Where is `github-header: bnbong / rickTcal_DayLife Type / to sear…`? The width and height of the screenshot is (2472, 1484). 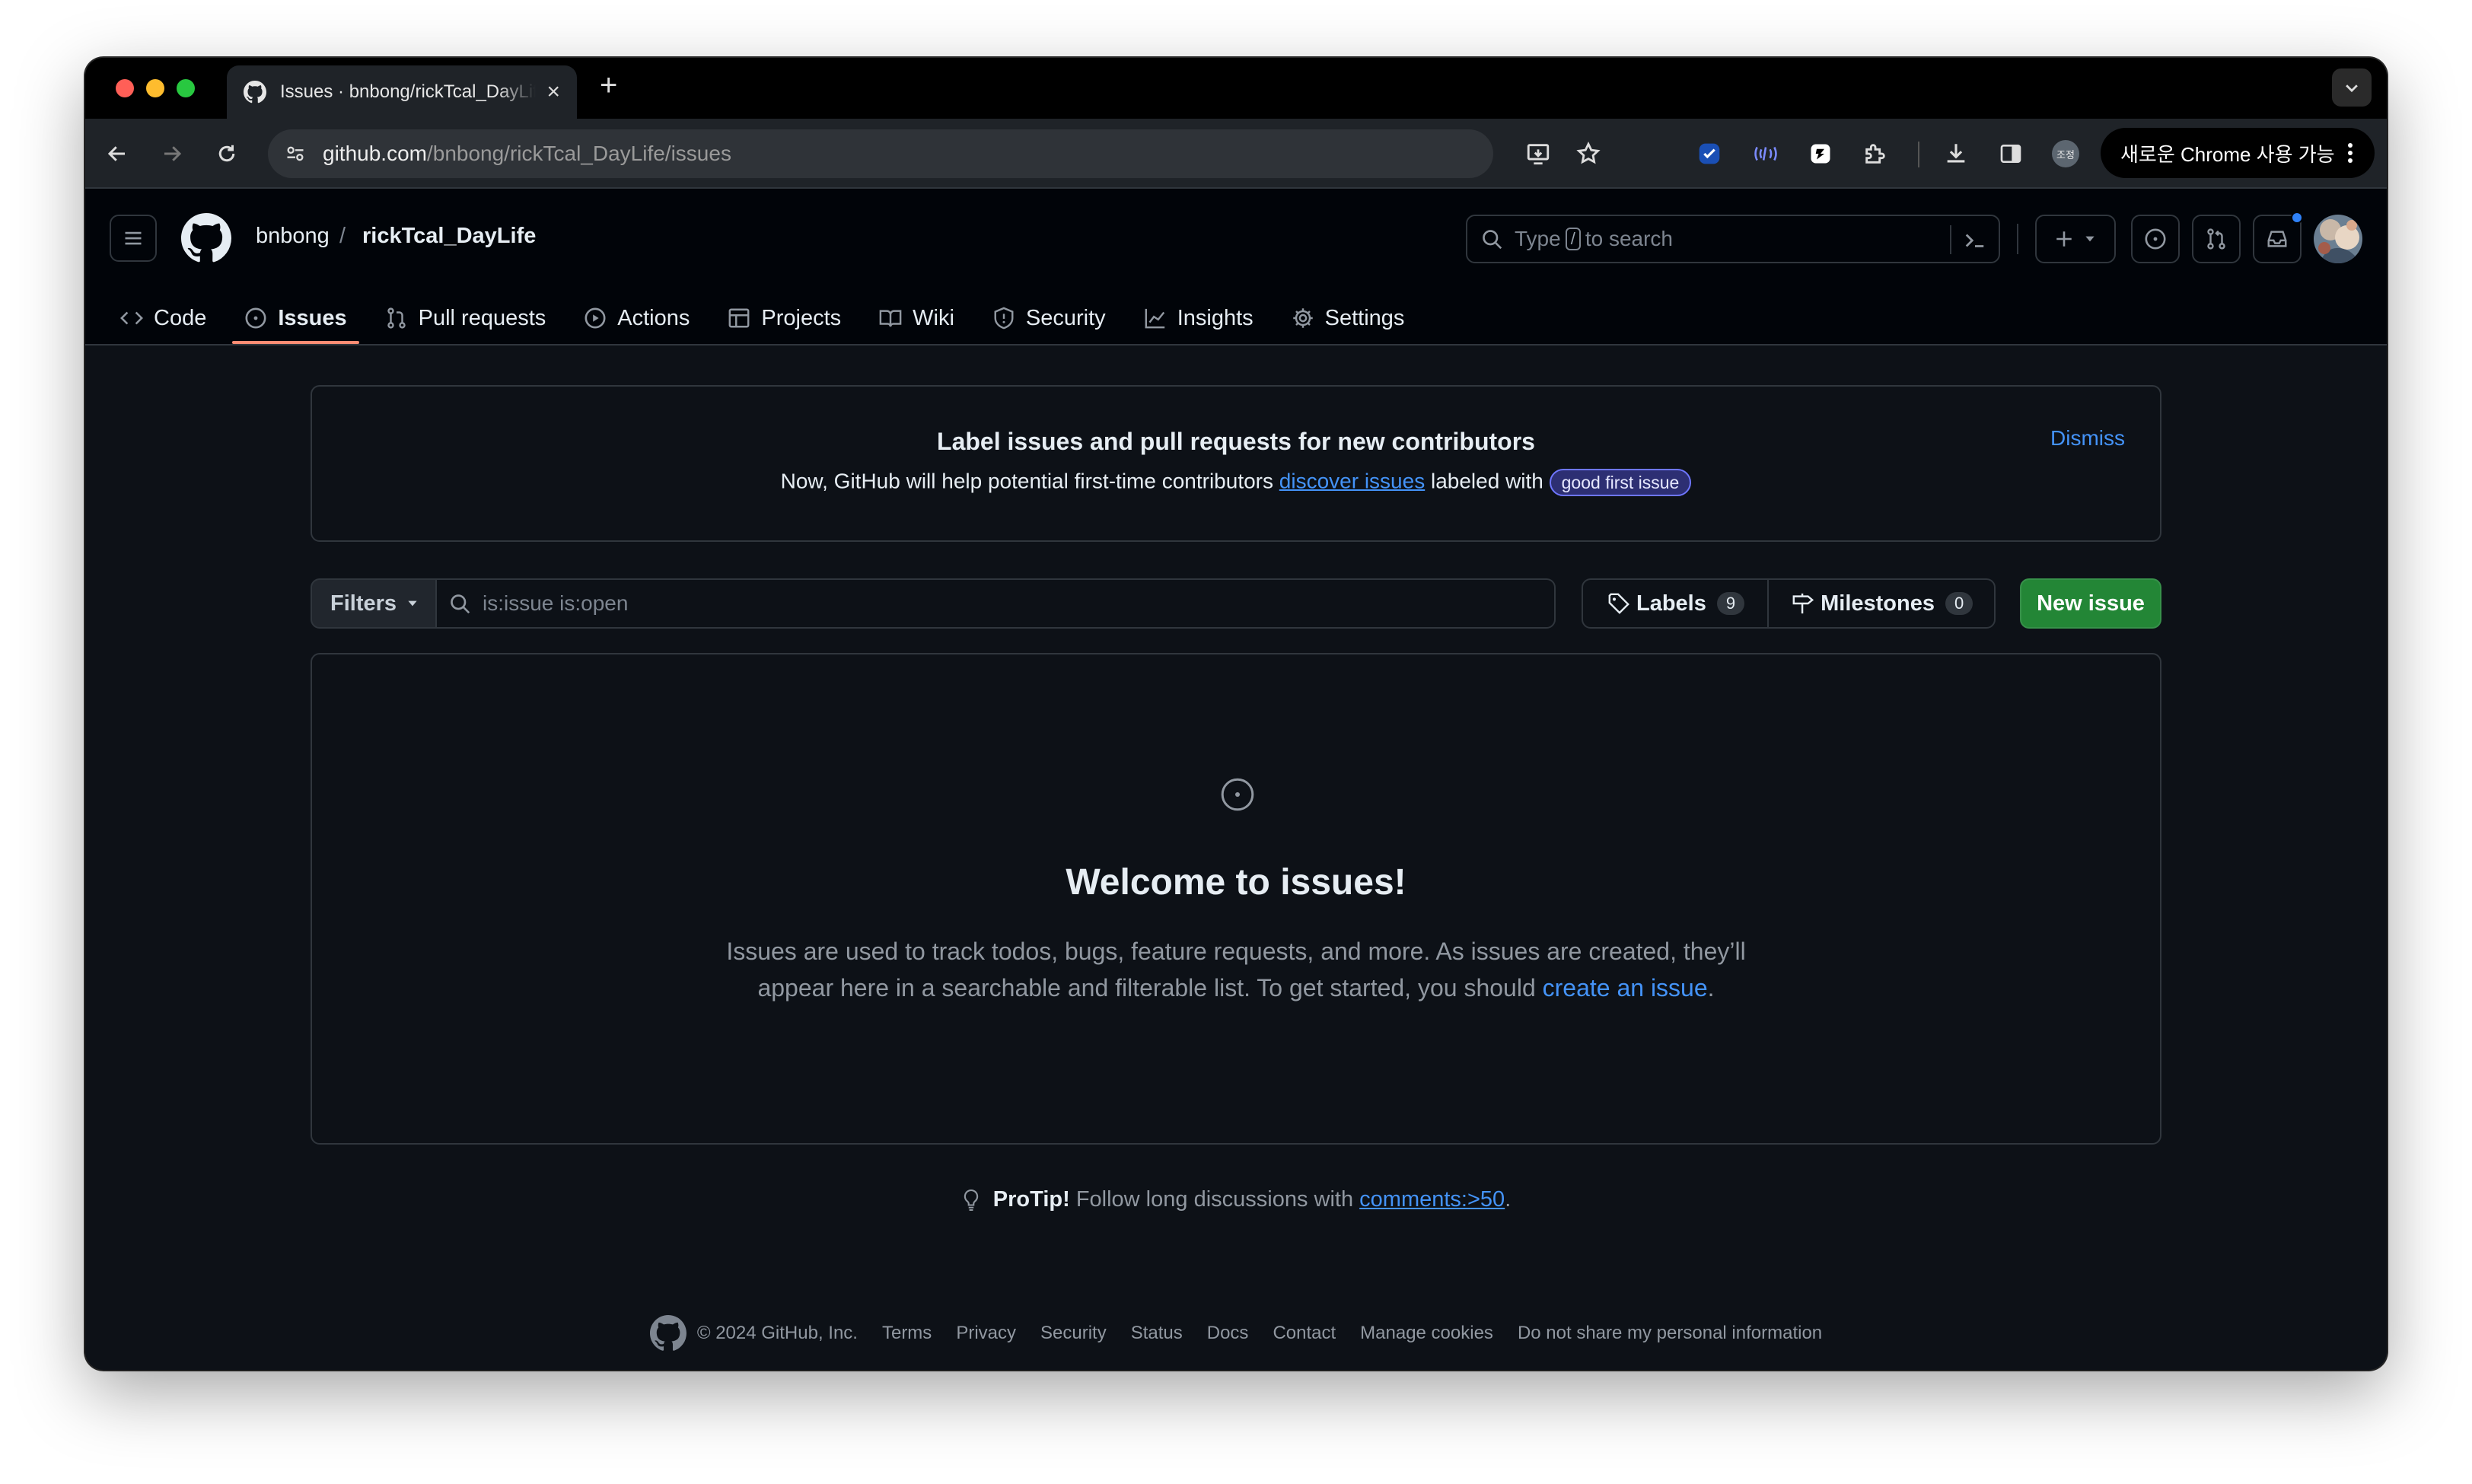
github-header: bnbong / rickTcal_DayLife Type / to sear… is located at coordinates (1236, 267).